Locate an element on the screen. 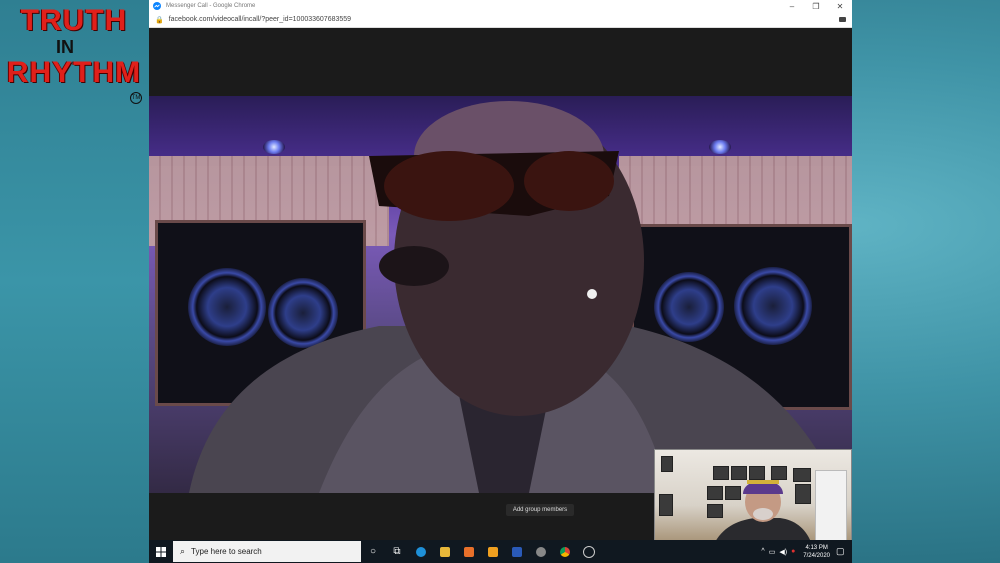 This screenshot has height=563, width=1000. windows-icon is located at coordinates (161, 551).